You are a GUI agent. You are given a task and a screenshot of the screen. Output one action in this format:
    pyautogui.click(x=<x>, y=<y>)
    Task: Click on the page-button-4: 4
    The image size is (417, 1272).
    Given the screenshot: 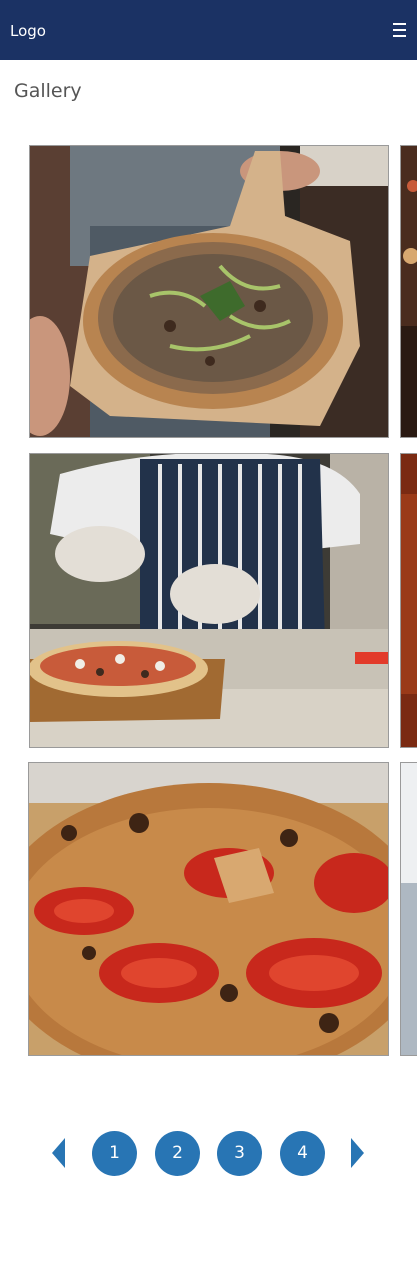 What is the action you would take?
    pyautogui.click(x=302, y=1153)
    